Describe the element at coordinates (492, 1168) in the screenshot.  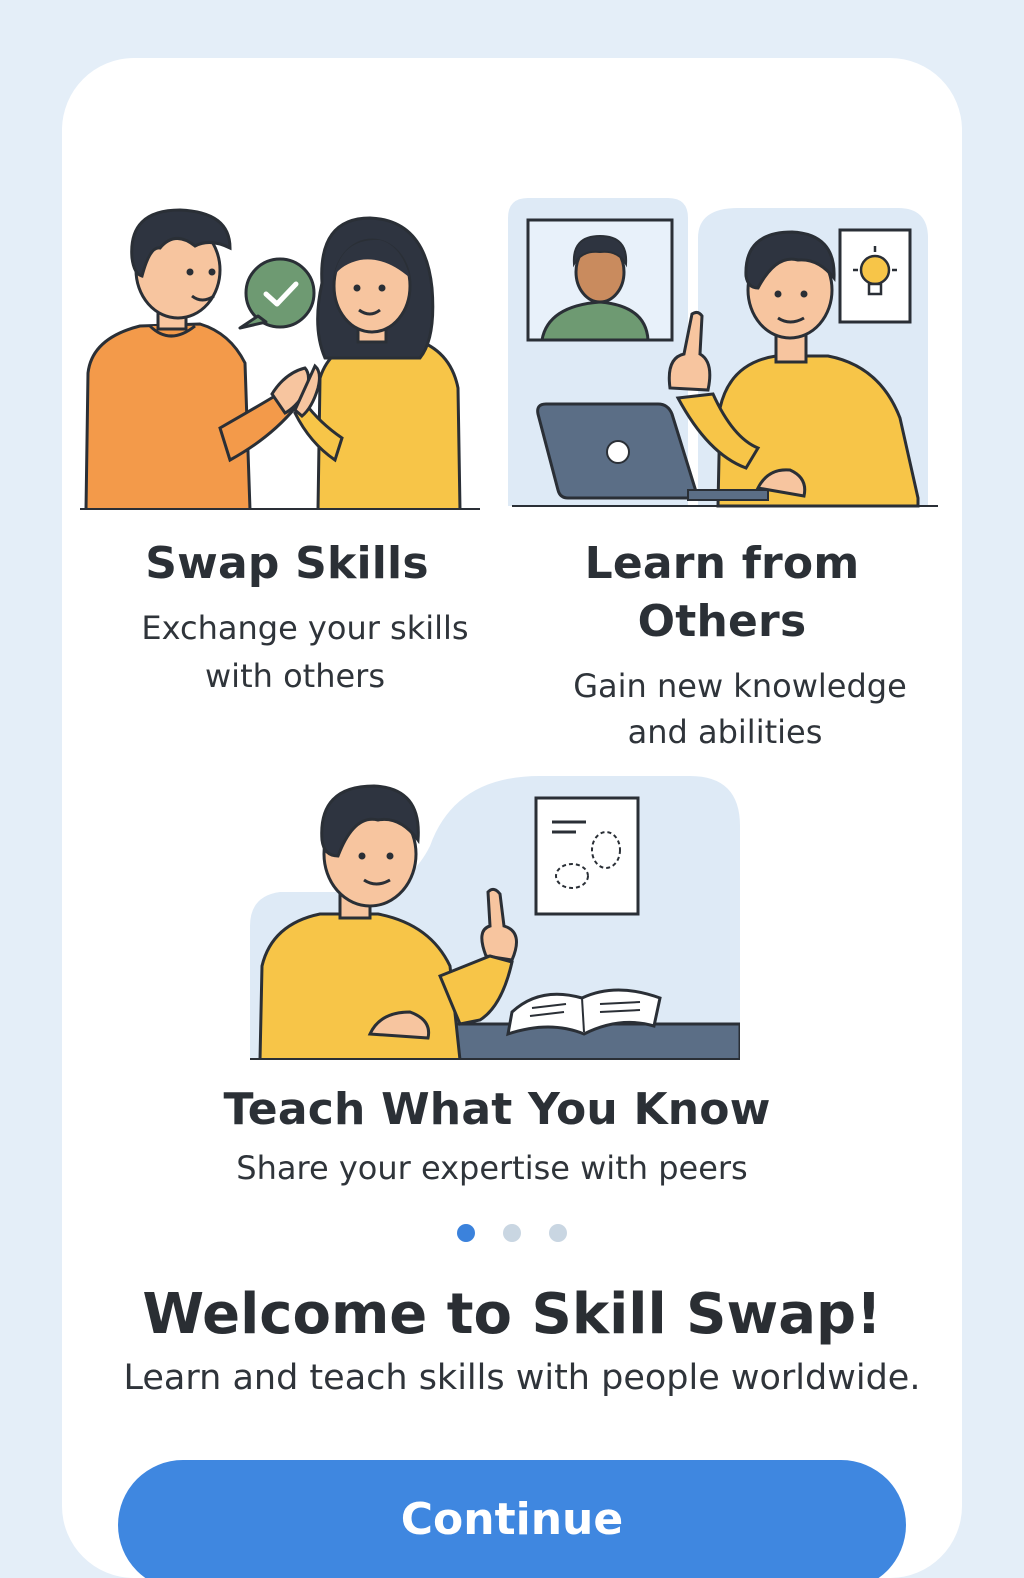
I see `feature-desc-teach: Share your expertise with peers` at that location.